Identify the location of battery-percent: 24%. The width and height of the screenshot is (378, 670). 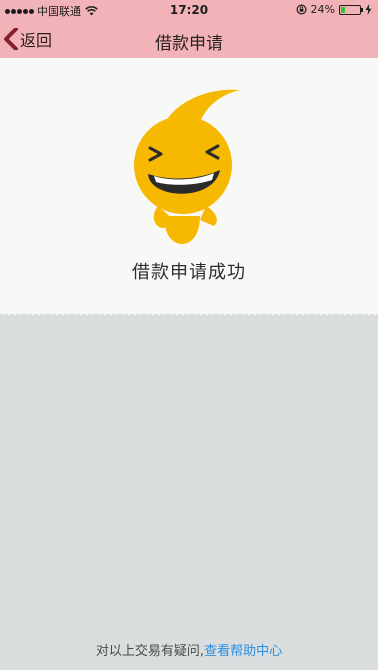
(322, 9).